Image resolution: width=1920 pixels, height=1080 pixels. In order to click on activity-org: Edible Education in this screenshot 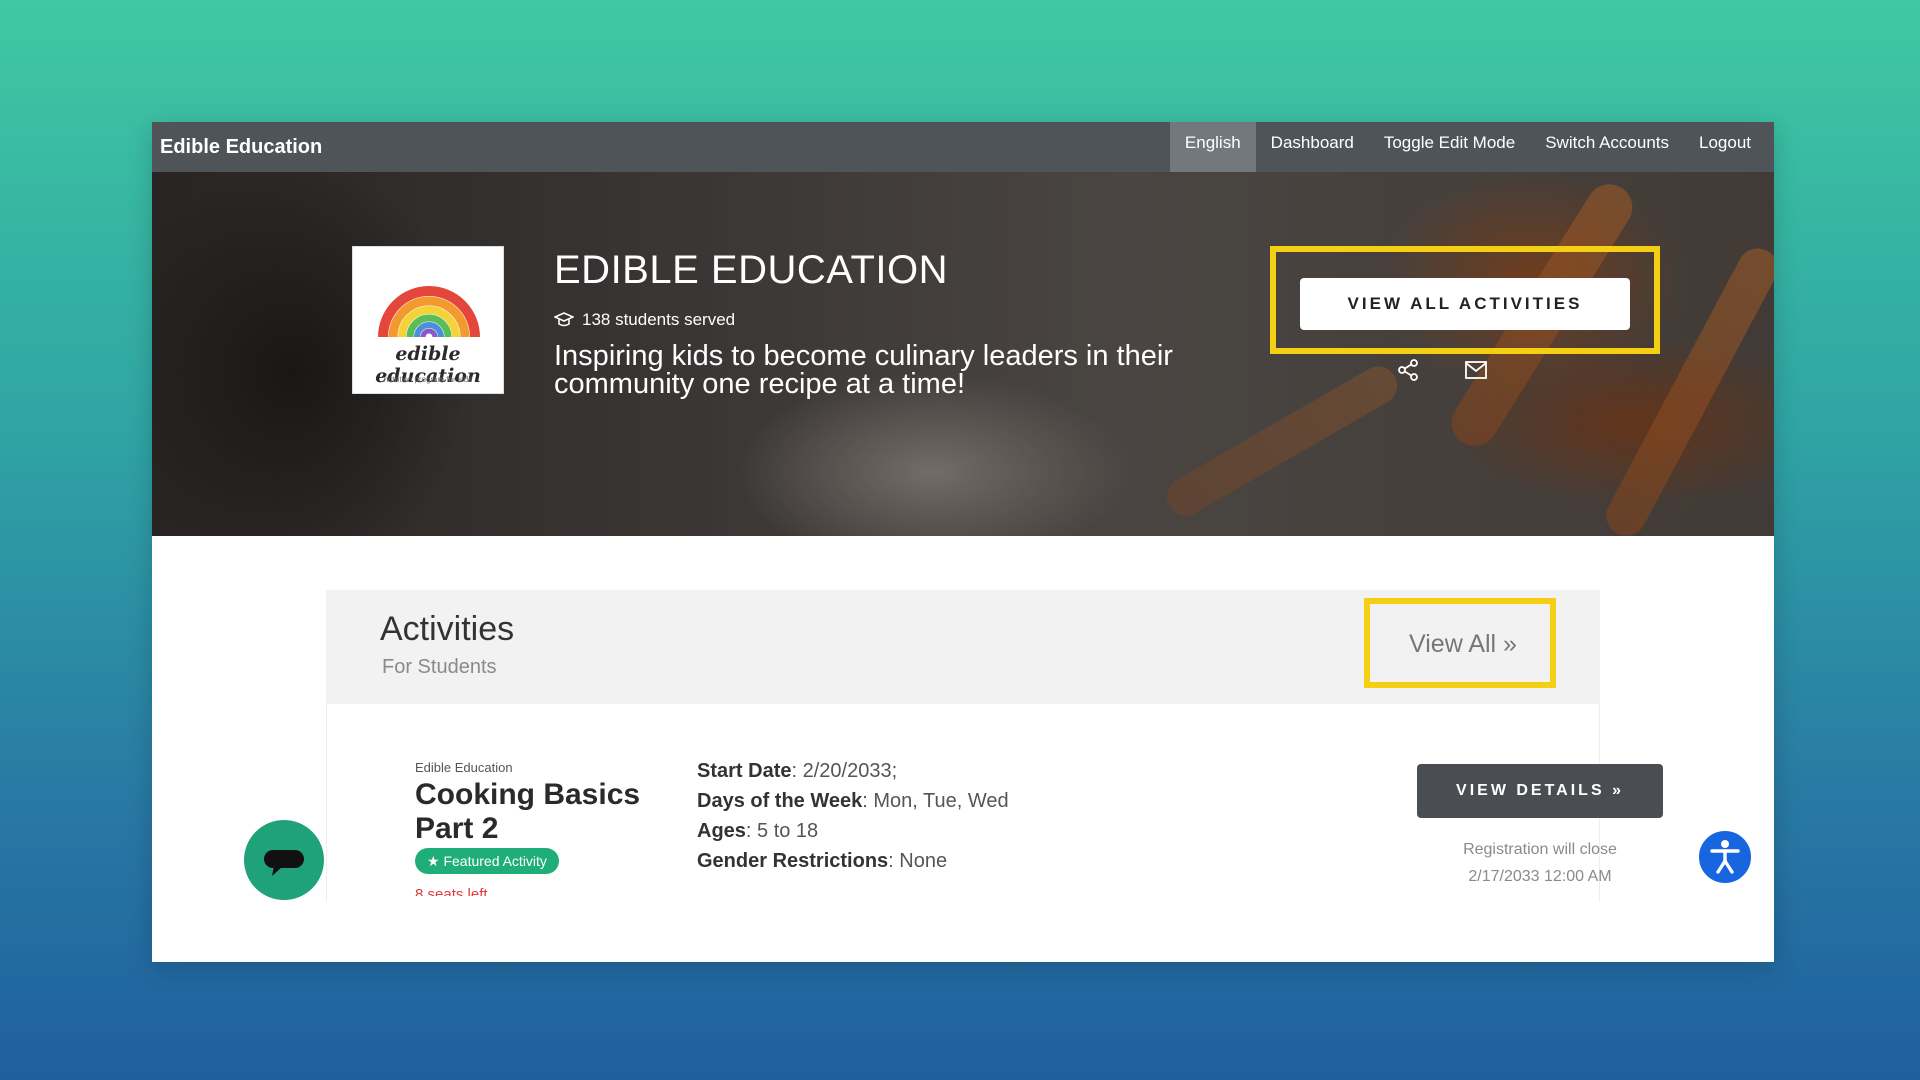, I will do `click(464, 767)`.